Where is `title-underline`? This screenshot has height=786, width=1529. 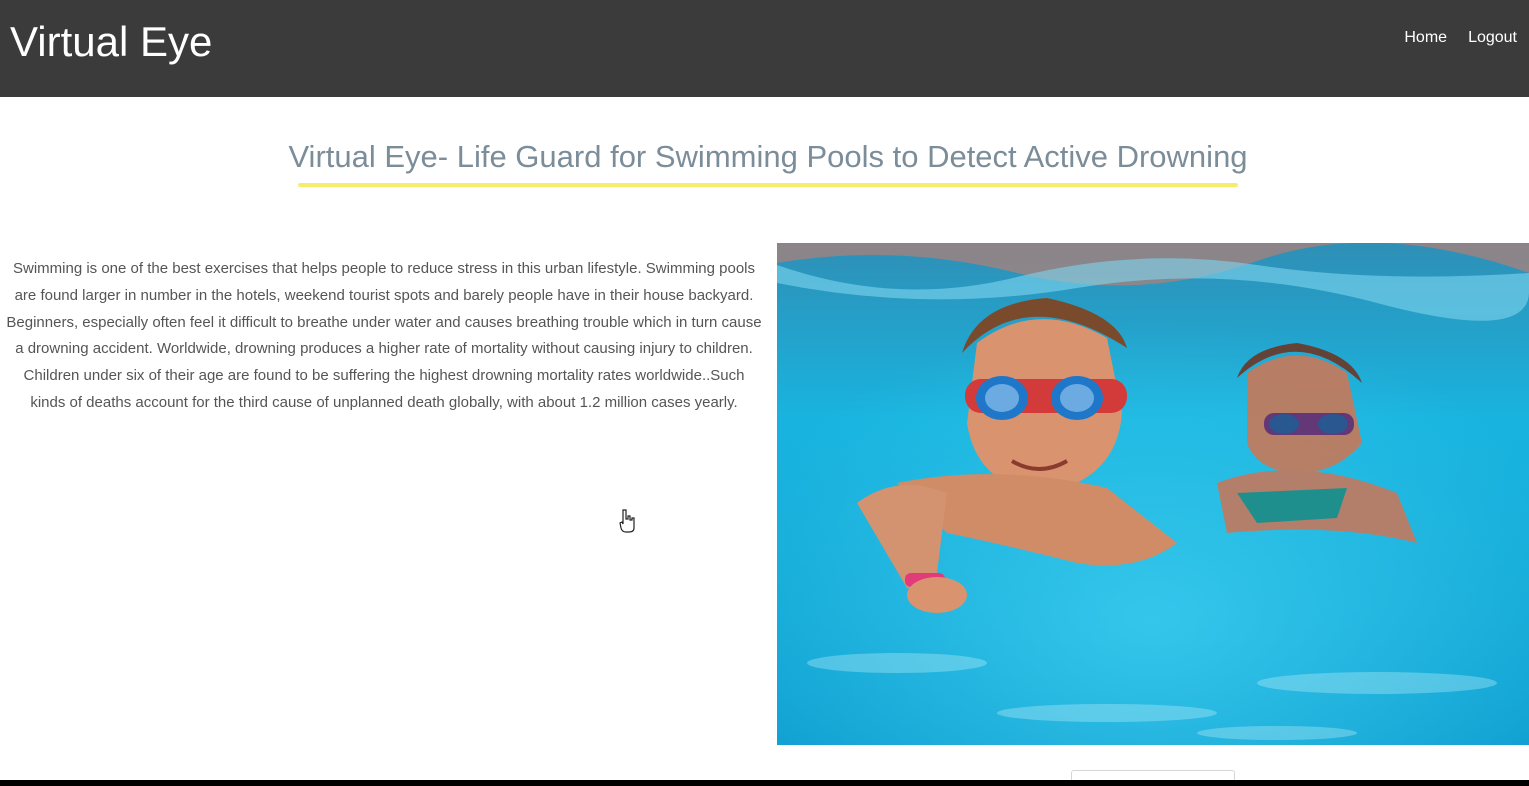 title-underline is located at coordinates (768, 185).